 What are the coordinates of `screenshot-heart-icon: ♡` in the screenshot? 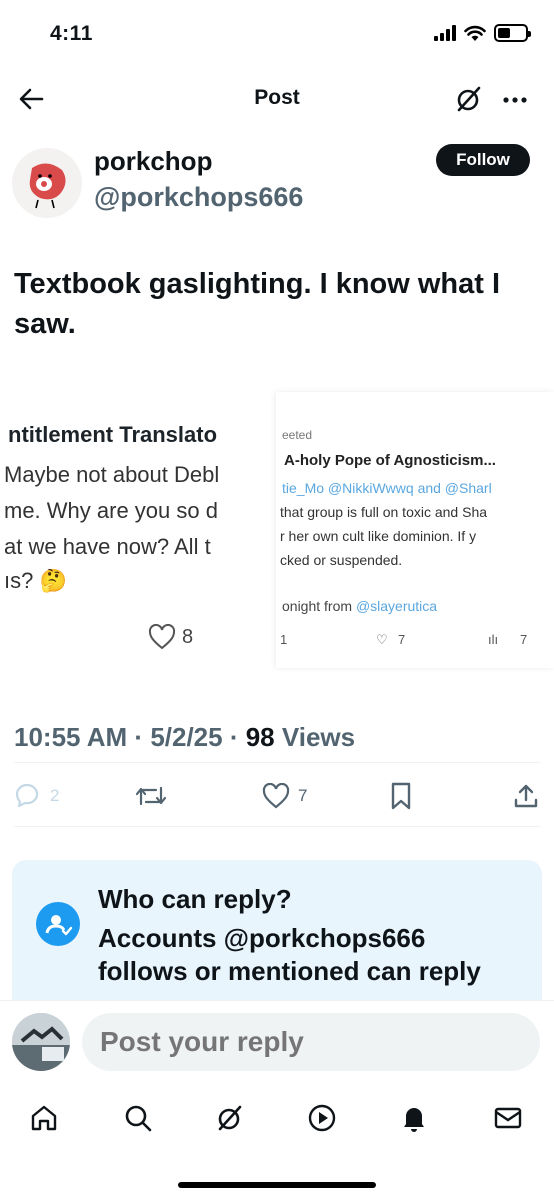 It's located at (382, 639).